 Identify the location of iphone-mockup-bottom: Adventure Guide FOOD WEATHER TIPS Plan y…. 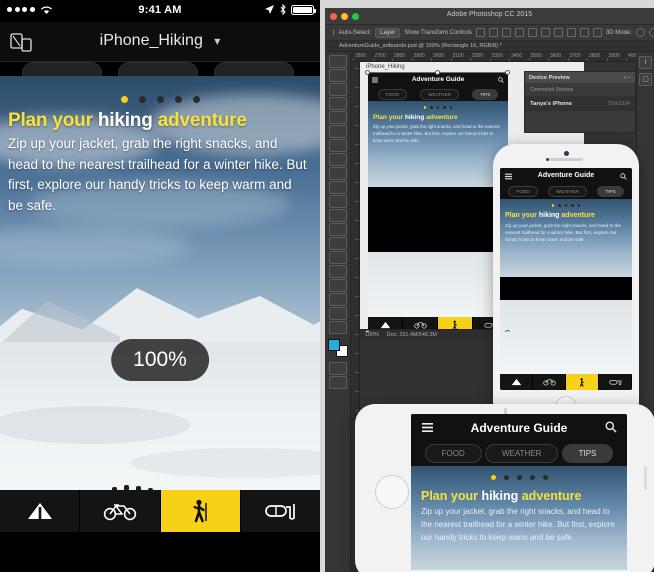
(504, 488).